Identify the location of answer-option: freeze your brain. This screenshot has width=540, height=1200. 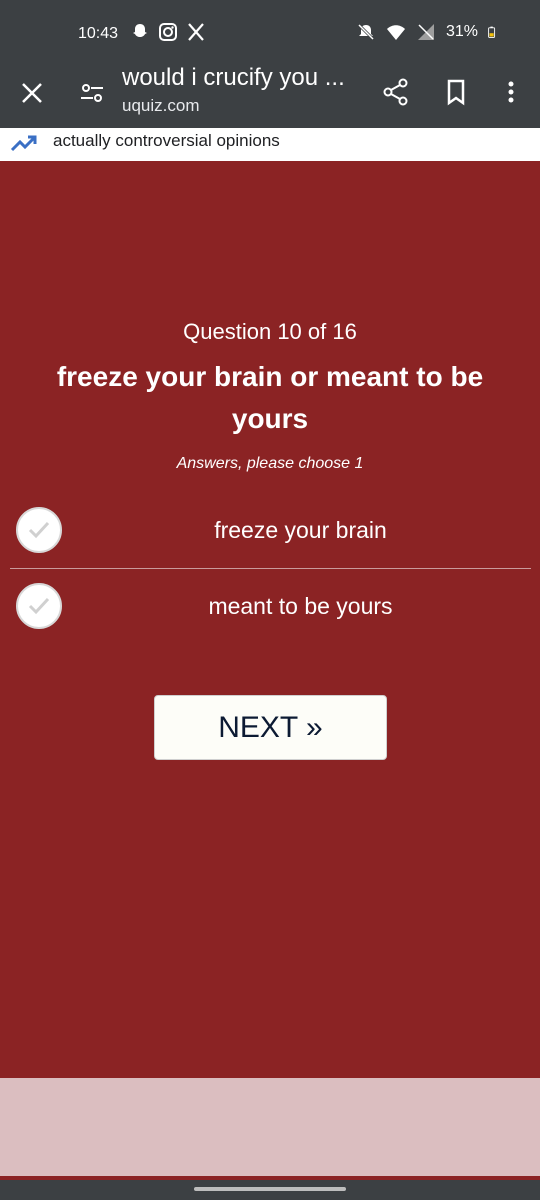
(270, 535).